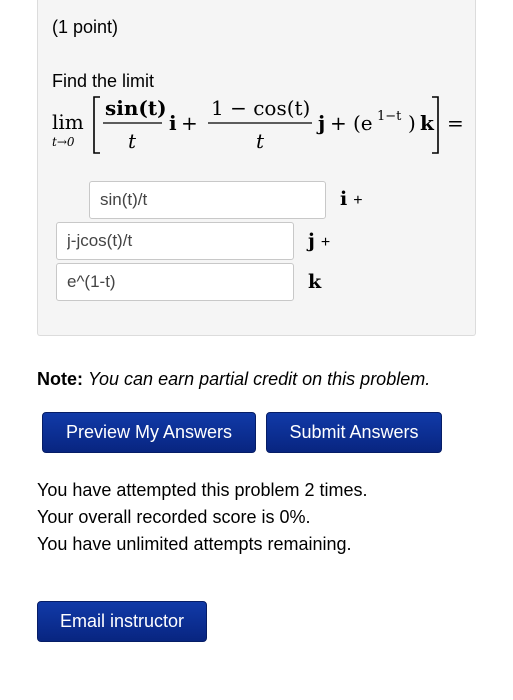  I want to click on unit-k: k, so click(427, 123).